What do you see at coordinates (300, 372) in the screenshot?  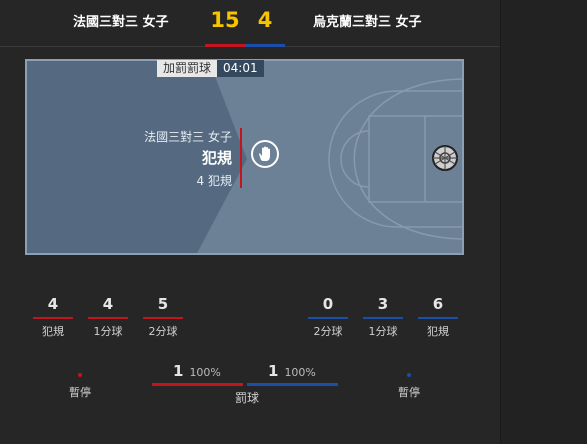 I see `free-throw-b-pct: 100%` at bounding box center [300, 372].